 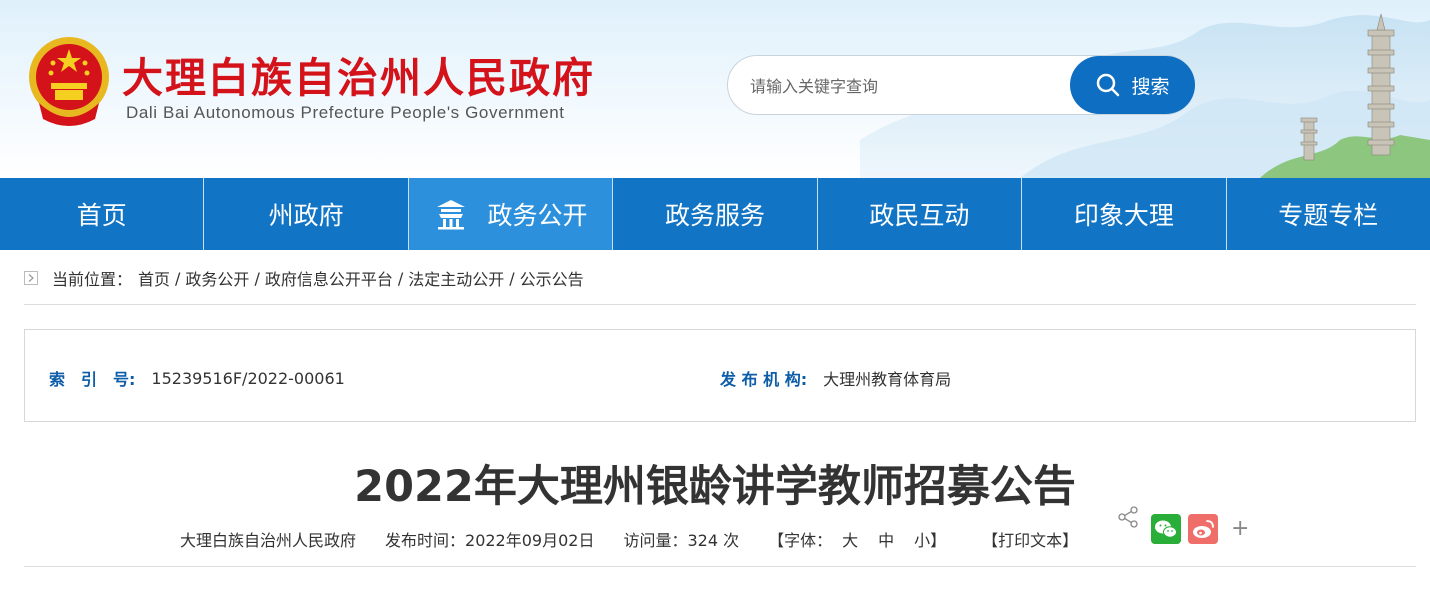 I want to click on nav-item-label: 州政府, so click(x=306, y=215).